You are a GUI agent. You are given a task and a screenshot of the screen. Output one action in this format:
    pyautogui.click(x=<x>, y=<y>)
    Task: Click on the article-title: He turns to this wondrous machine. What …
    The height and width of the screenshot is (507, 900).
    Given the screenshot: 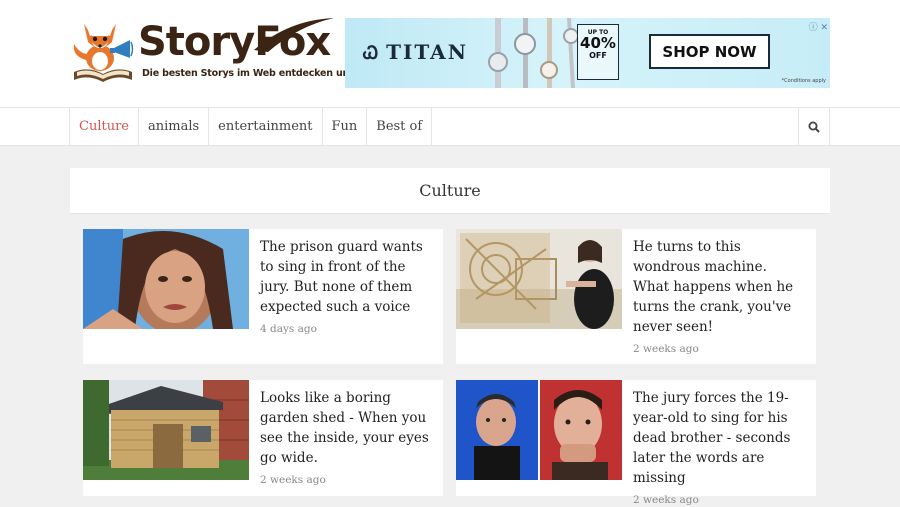 What is the action you would take?
    pyautogui.click(x=718, y=287)
    